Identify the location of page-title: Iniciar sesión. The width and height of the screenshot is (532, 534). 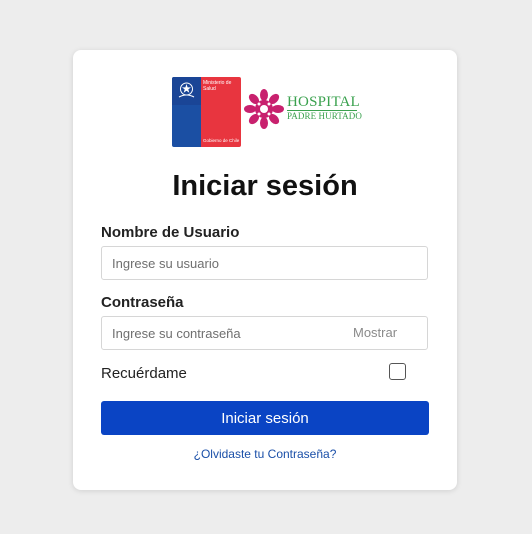
(265, 186).